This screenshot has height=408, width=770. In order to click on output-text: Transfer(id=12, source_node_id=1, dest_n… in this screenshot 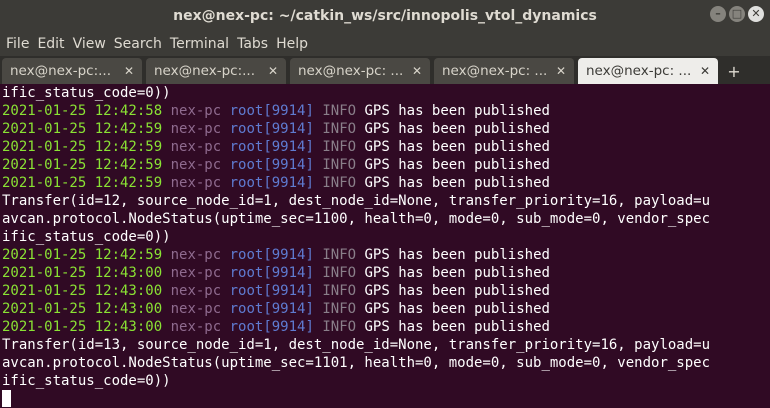, I will do `click(356, 201)`.